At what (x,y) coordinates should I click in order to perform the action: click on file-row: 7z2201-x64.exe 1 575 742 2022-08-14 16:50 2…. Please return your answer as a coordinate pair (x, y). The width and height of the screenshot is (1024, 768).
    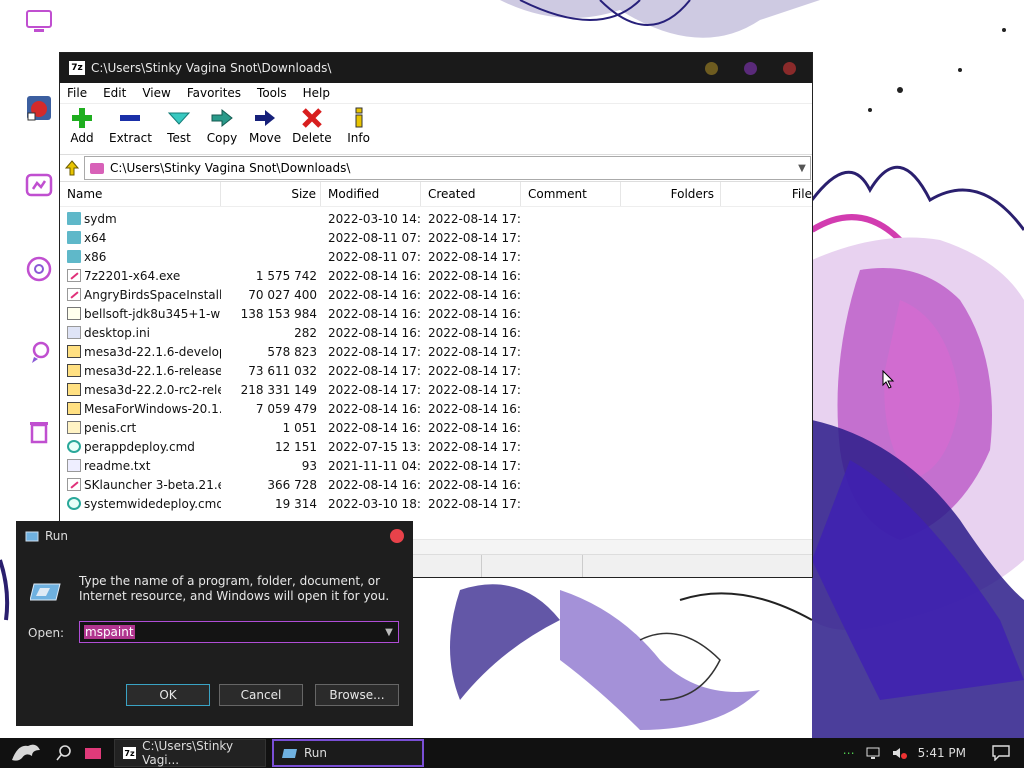
    Looking at the image, I should click on (436, 275).